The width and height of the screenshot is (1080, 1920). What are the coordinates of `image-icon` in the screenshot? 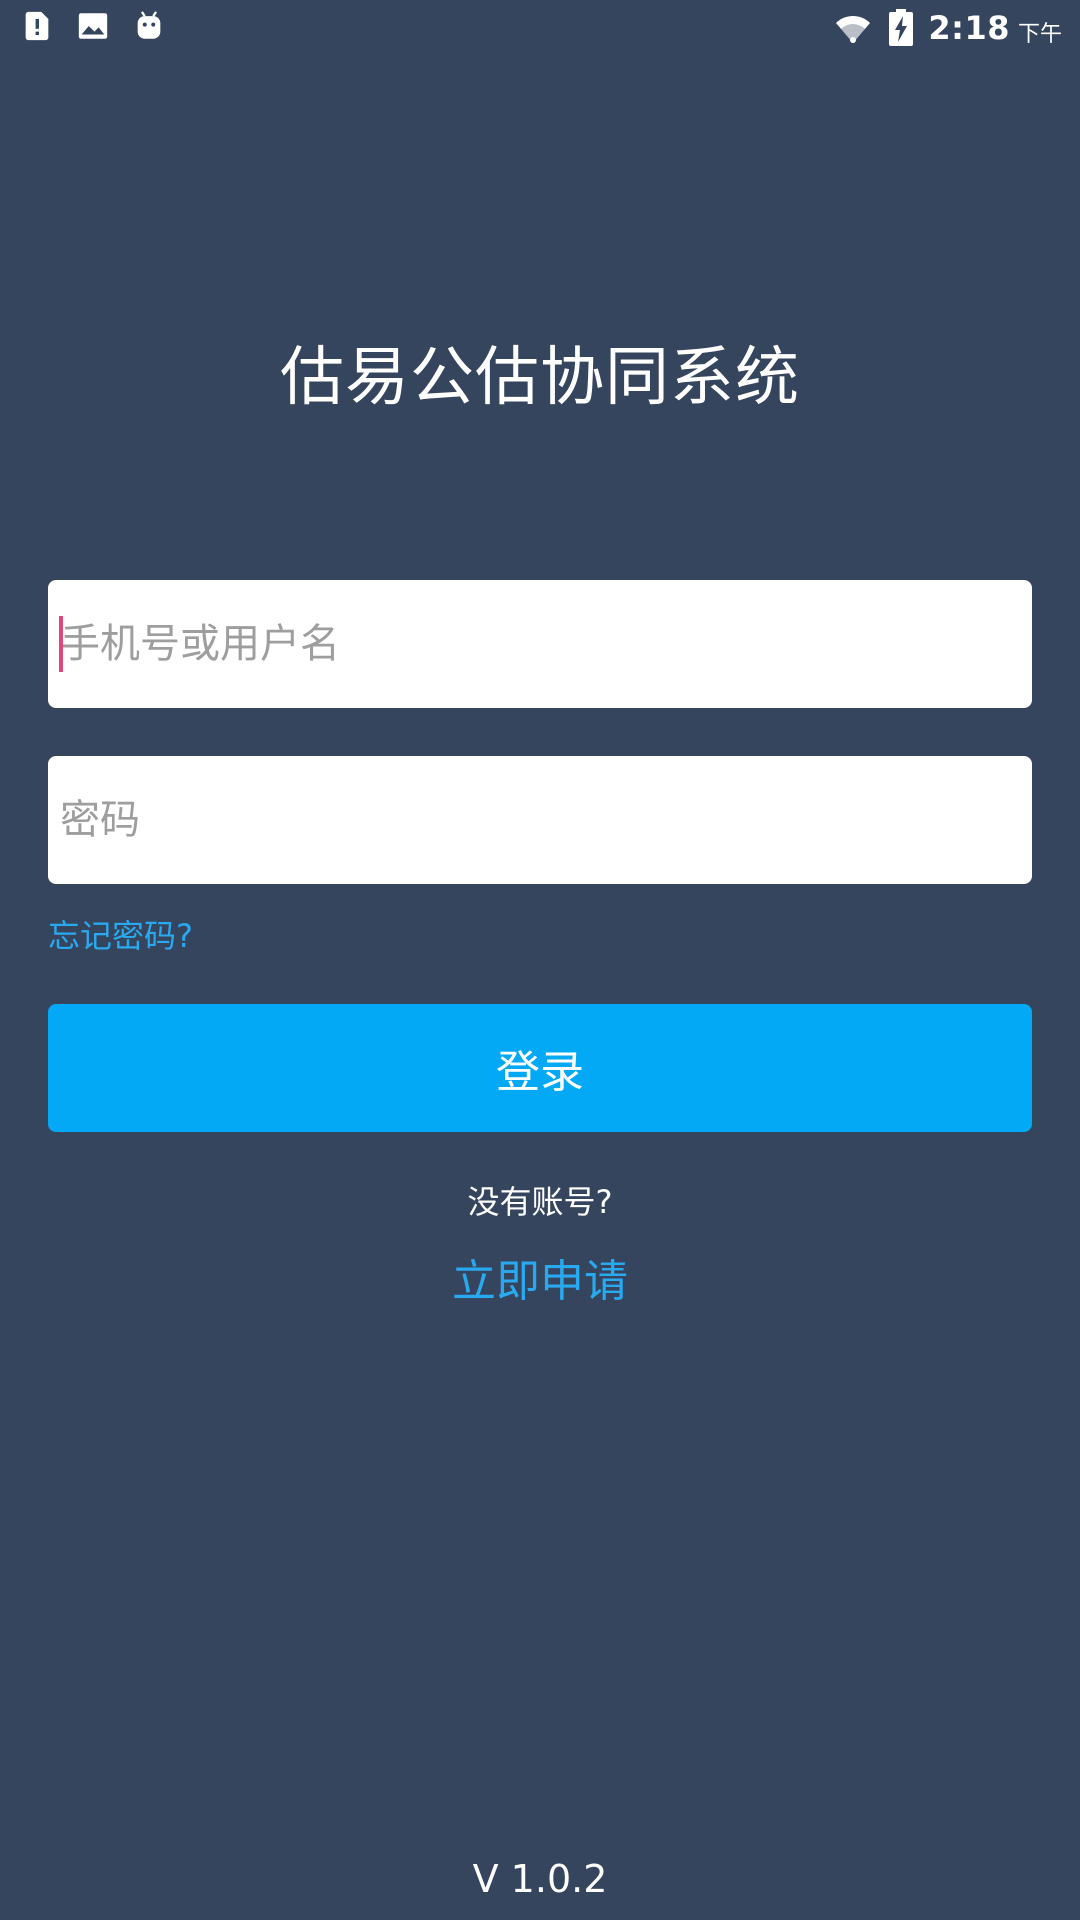 It's located at (93, 26).